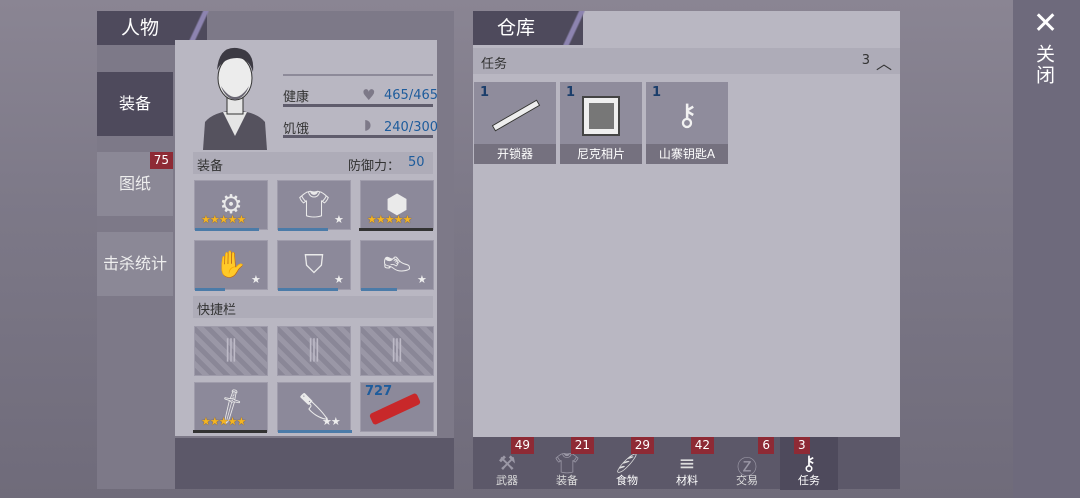  What do you see at coordinates (135, 104) in the screenshot?
I see `tab-equipment: 装备` at bounding box center [135, 104].